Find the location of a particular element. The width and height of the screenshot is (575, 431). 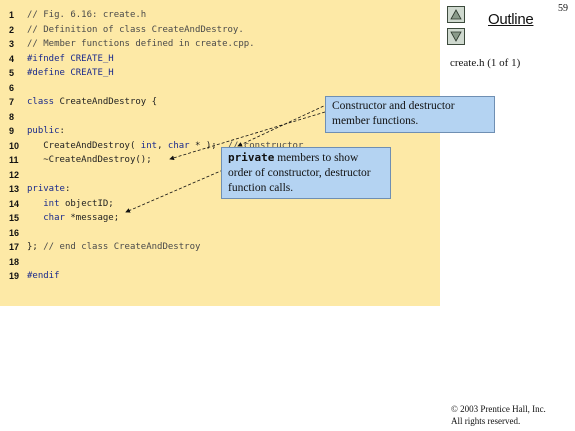

previous-slide-button is located at coordinates (456, 14).